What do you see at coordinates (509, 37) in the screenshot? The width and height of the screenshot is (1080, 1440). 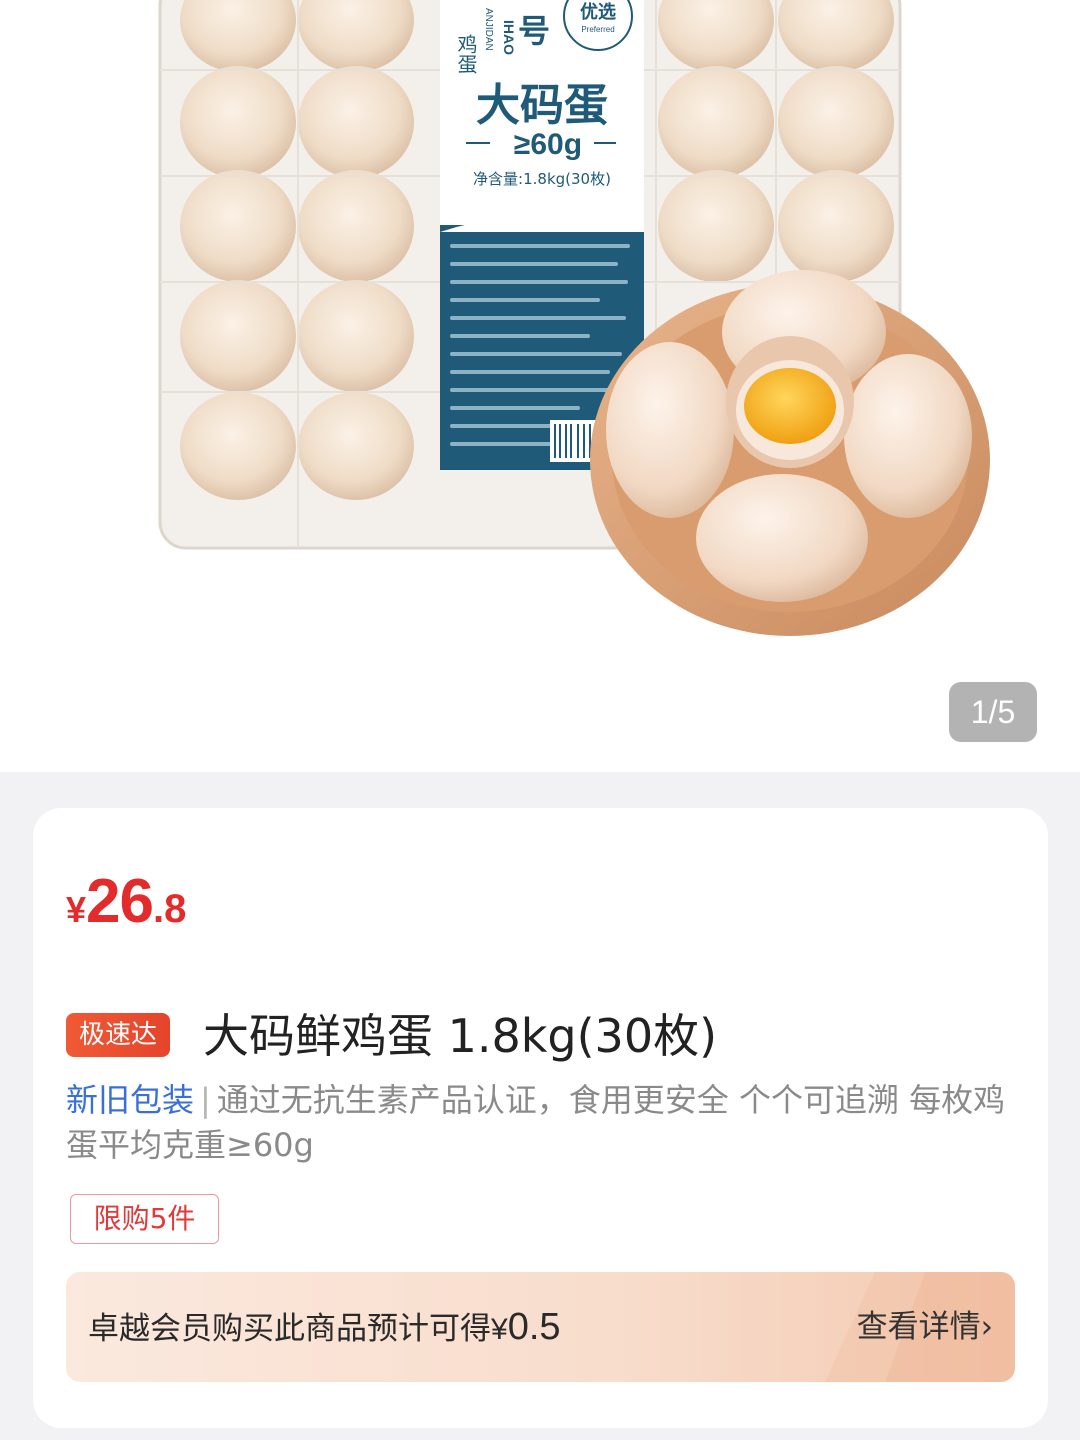 I see `label-brand-romanized: IHAO` at bounding box center [509, 37].